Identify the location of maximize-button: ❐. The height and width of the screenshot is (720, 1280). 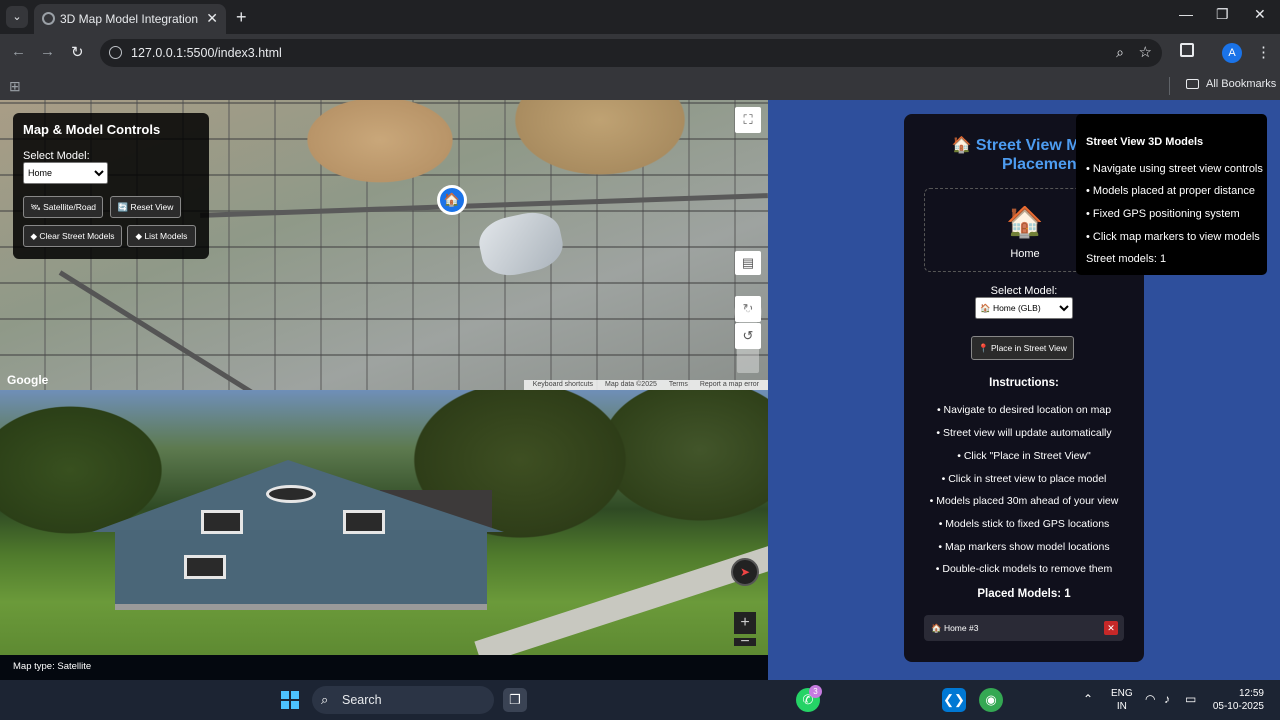
(1222, 14).